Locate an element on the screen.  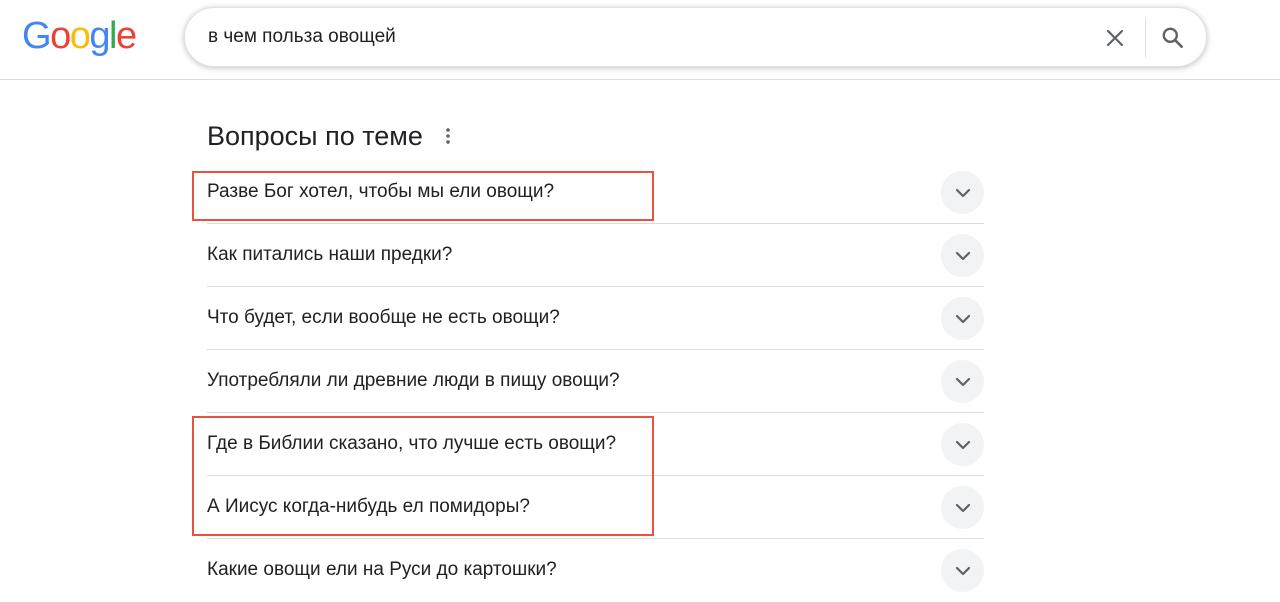
search-icon is located at coordinates (1172, 37).